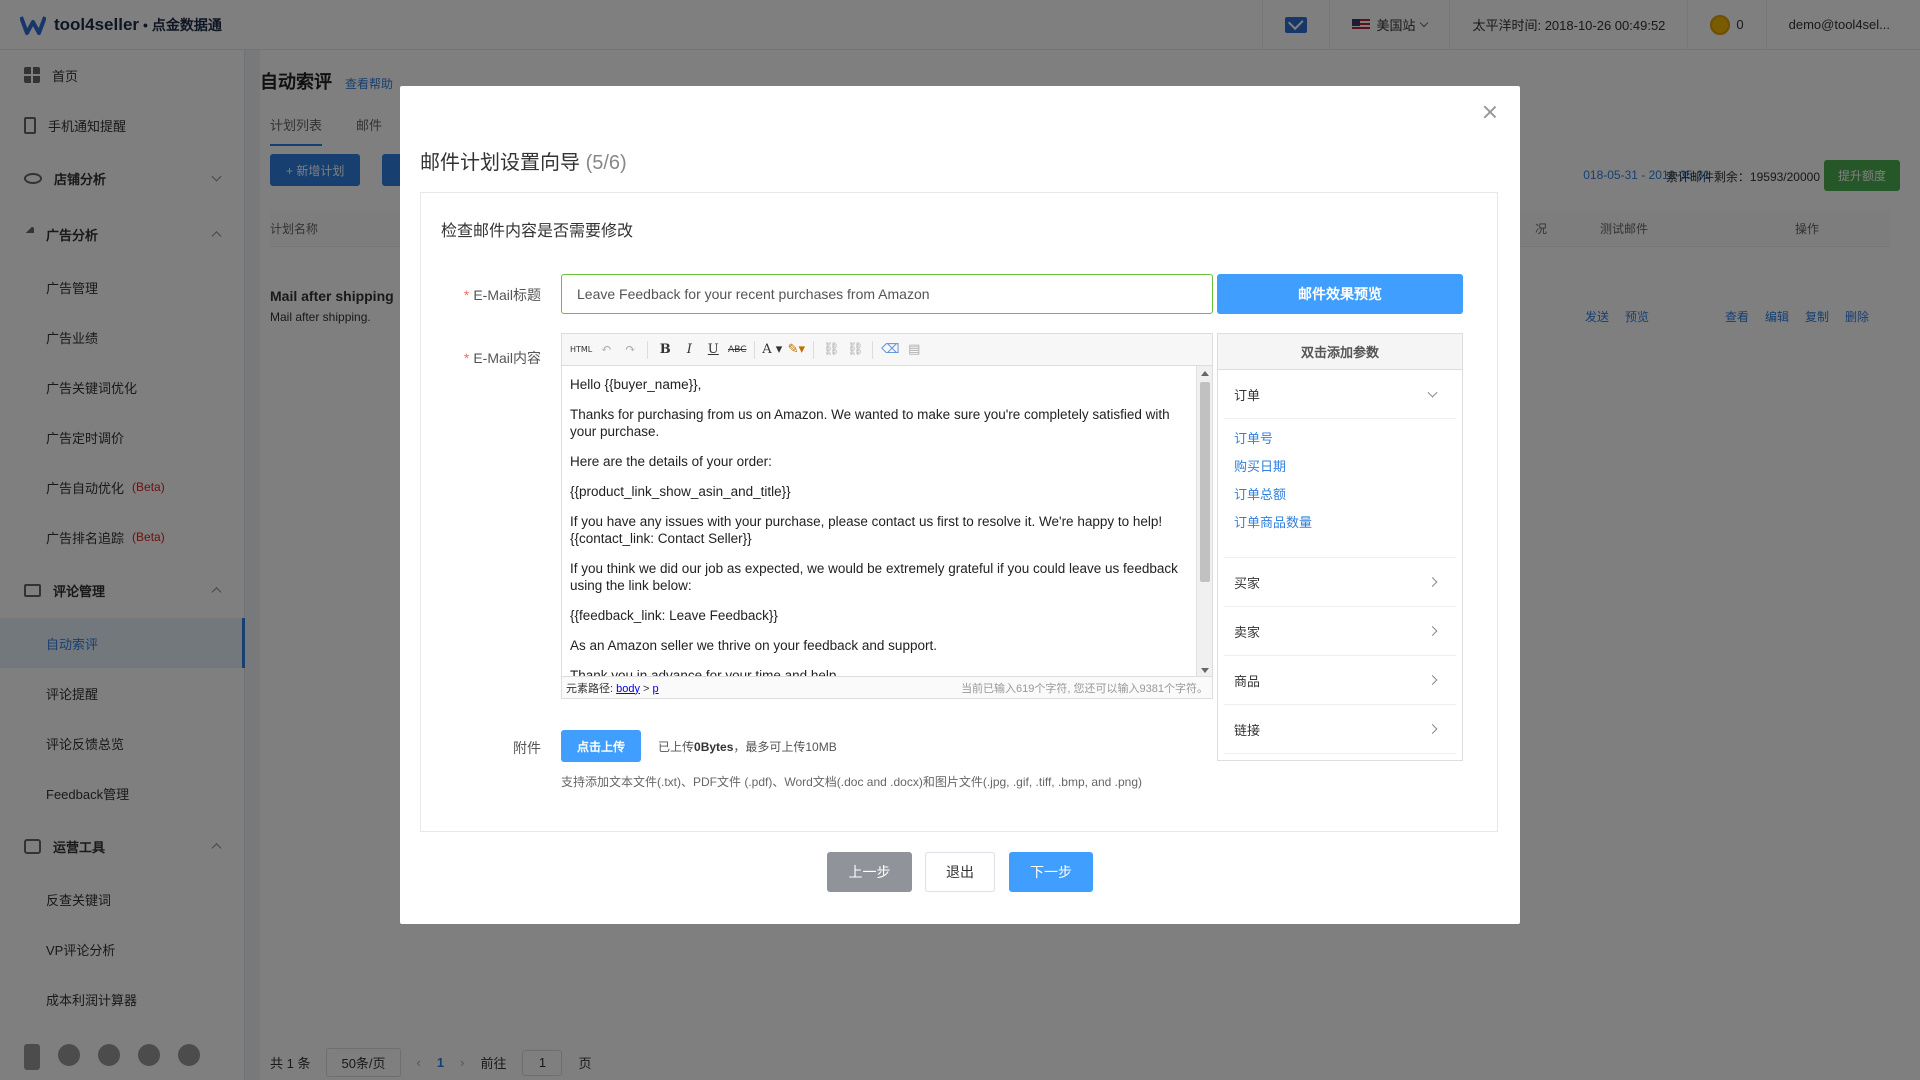 Image resolution: width=1920 pixels, height=1080 pixels. Describe the element at coordinates (1084, 688) in the screenshot. I see `character-count: 当前已输入619个字符, 您还可以输入9381个字符。` at that location.